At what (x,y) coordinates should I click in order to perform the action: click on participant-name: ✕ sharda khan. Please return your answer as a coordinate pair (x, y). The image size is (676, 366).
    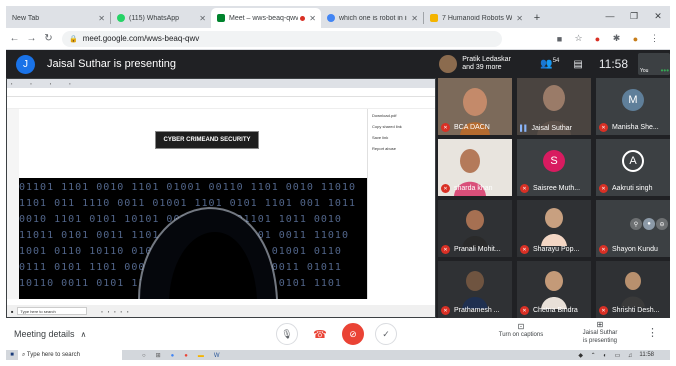
    Looking at the image, I should click on (467, 188).